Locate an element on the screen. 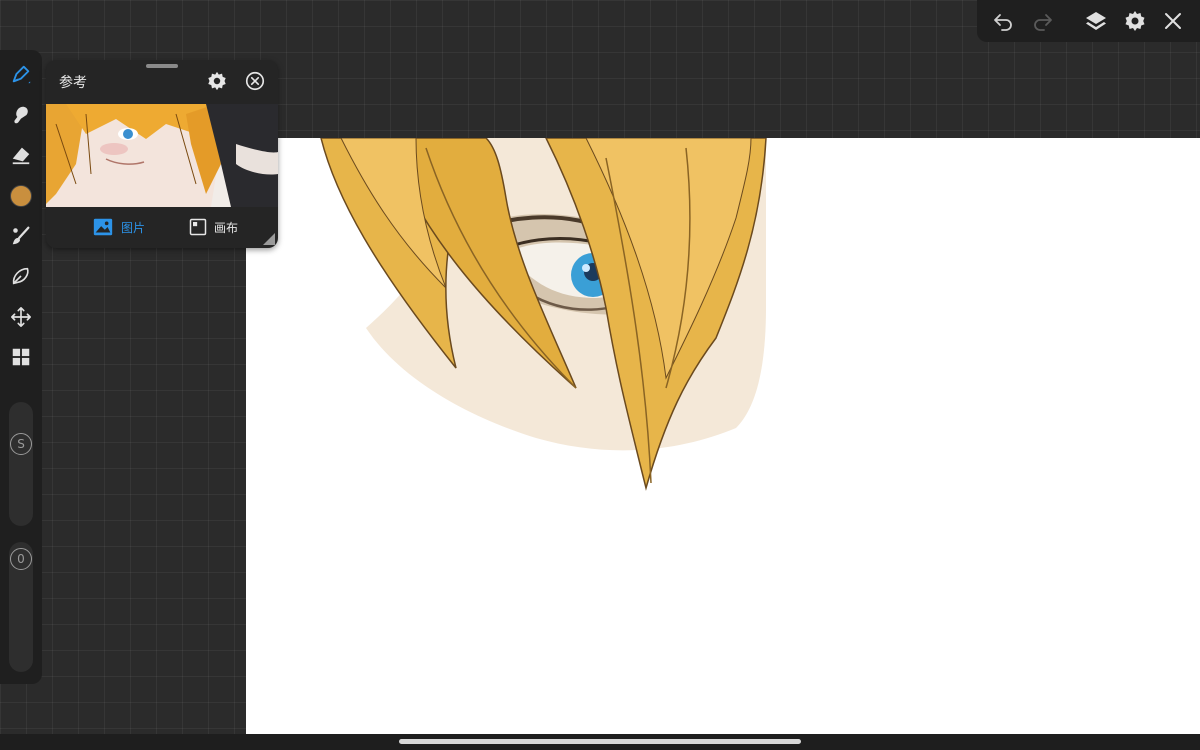 The width and height of the screenshot is (1200, 750). layers-icon is located at coordinates (1096, 21).